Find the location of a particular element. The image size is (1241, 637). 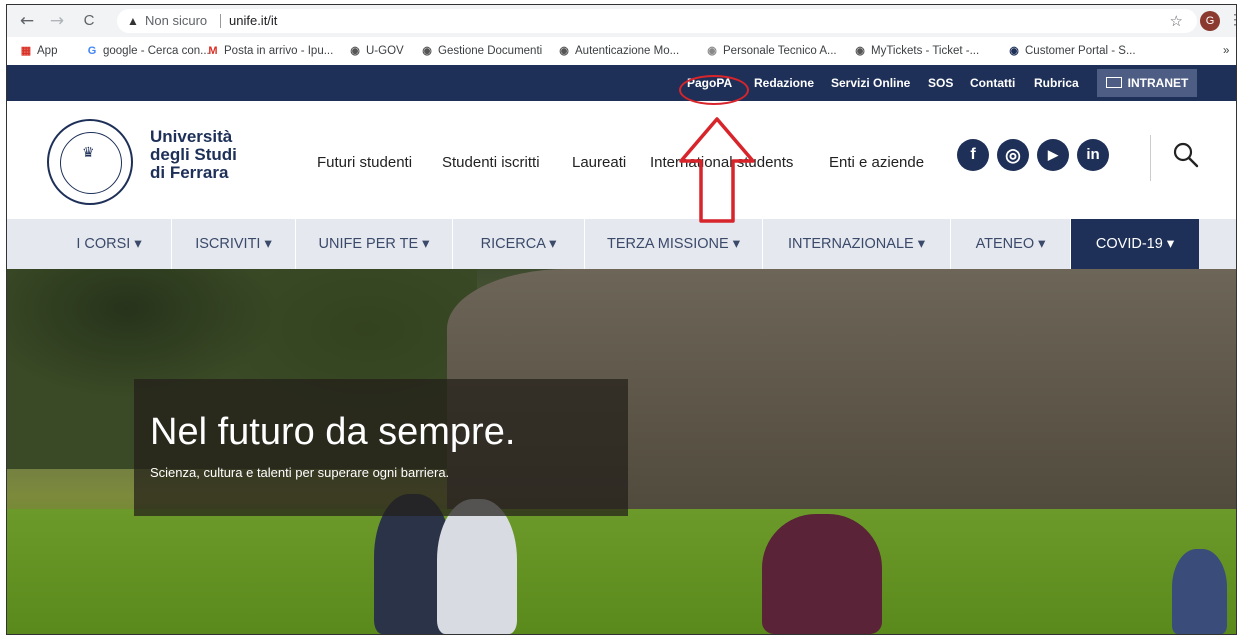

youtube-icon: ▶ is located at coordinates (1053, 155).